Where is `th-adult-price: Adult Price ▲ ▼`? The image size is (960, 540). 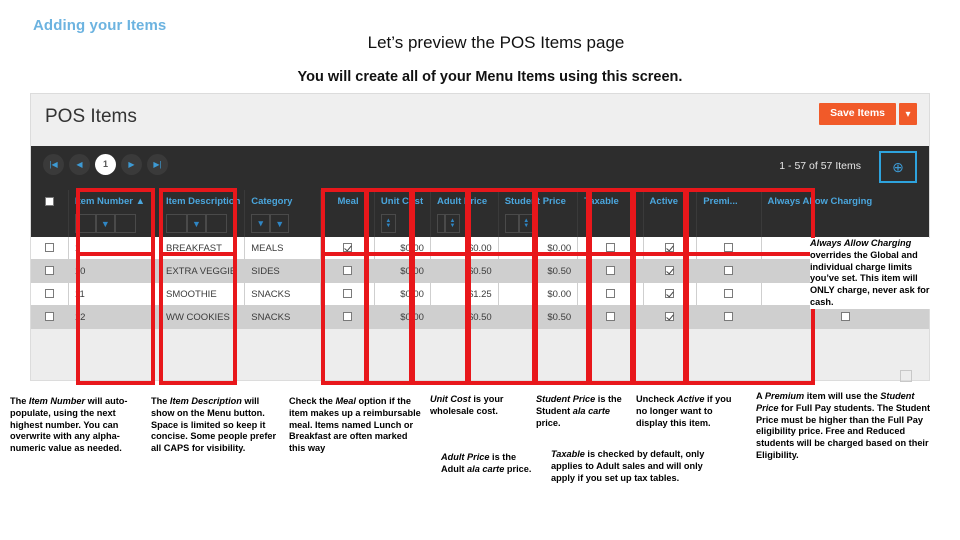
th-adult-price: Adult Price ▲ ▼ is located at coordinates (464, 213).